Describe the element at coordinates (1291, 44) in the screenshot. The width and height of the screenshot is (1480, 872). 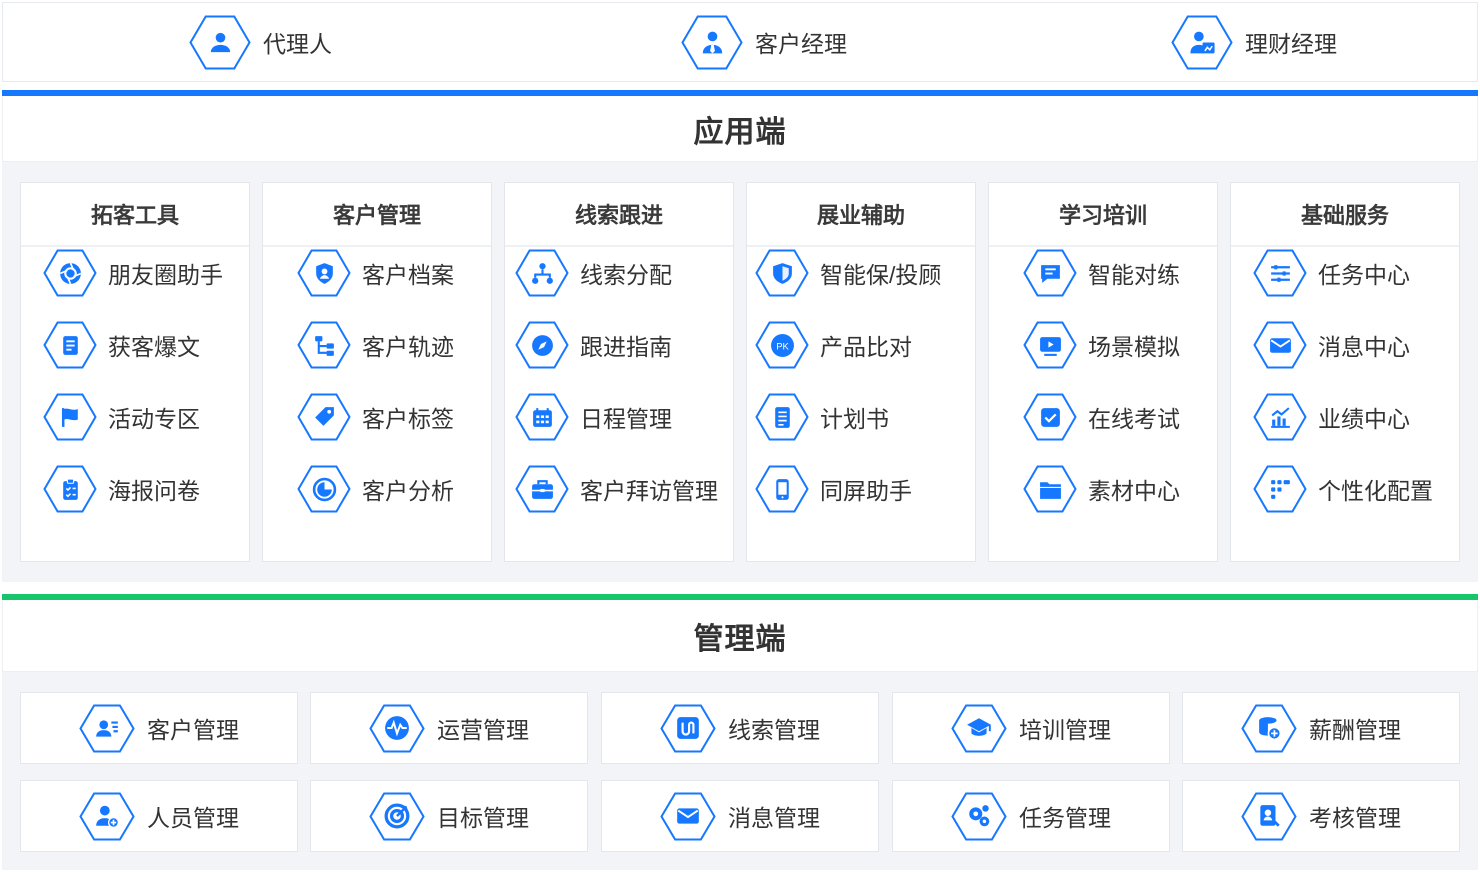
I see `role-label: 理财经理` at that location.